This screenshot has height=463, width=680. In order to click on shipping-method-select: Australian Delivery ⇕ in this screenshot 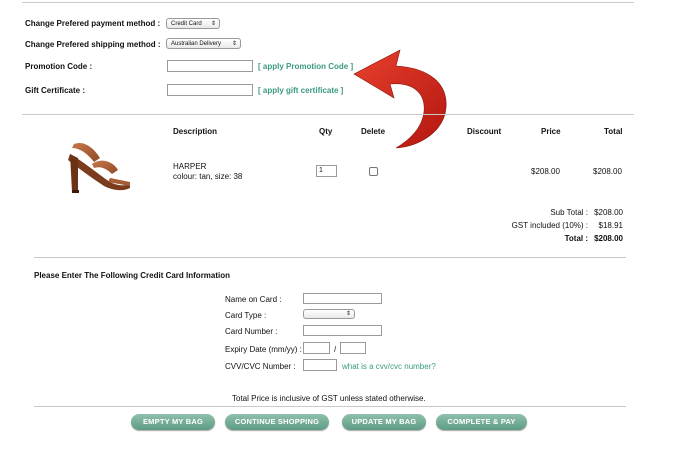, I will do `click(203, 43)`.